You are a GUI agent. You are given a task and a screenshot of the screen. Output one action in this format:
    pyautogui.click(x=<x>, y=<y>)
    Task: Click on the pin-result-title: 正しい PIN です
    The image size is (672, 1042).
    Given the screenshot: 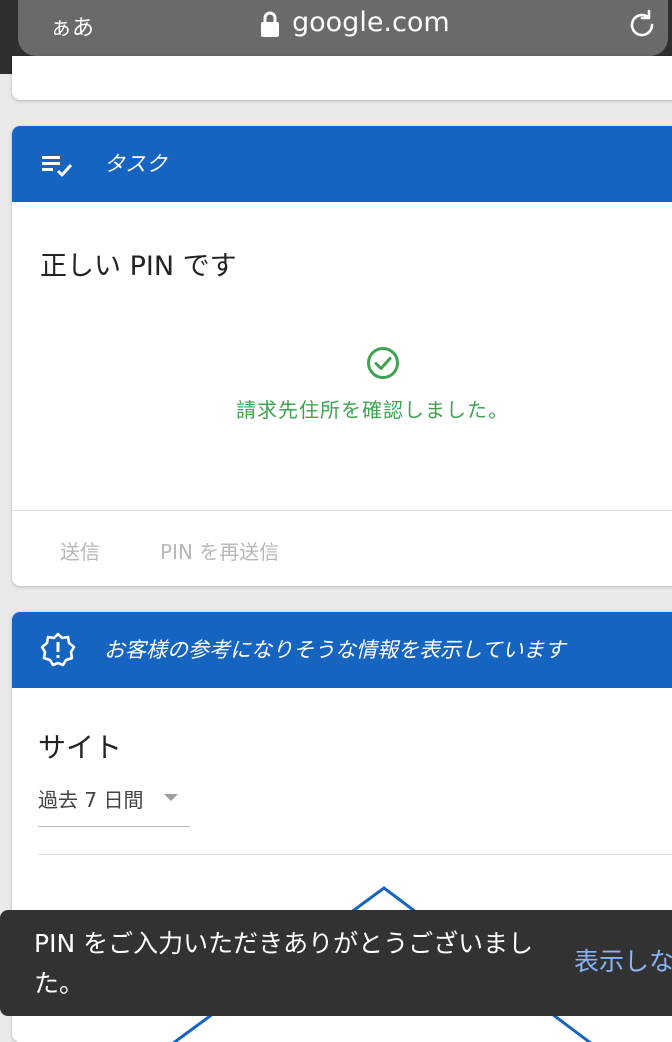 What is the action you would take?
    pyautogui.click(x=138, y=266)
    